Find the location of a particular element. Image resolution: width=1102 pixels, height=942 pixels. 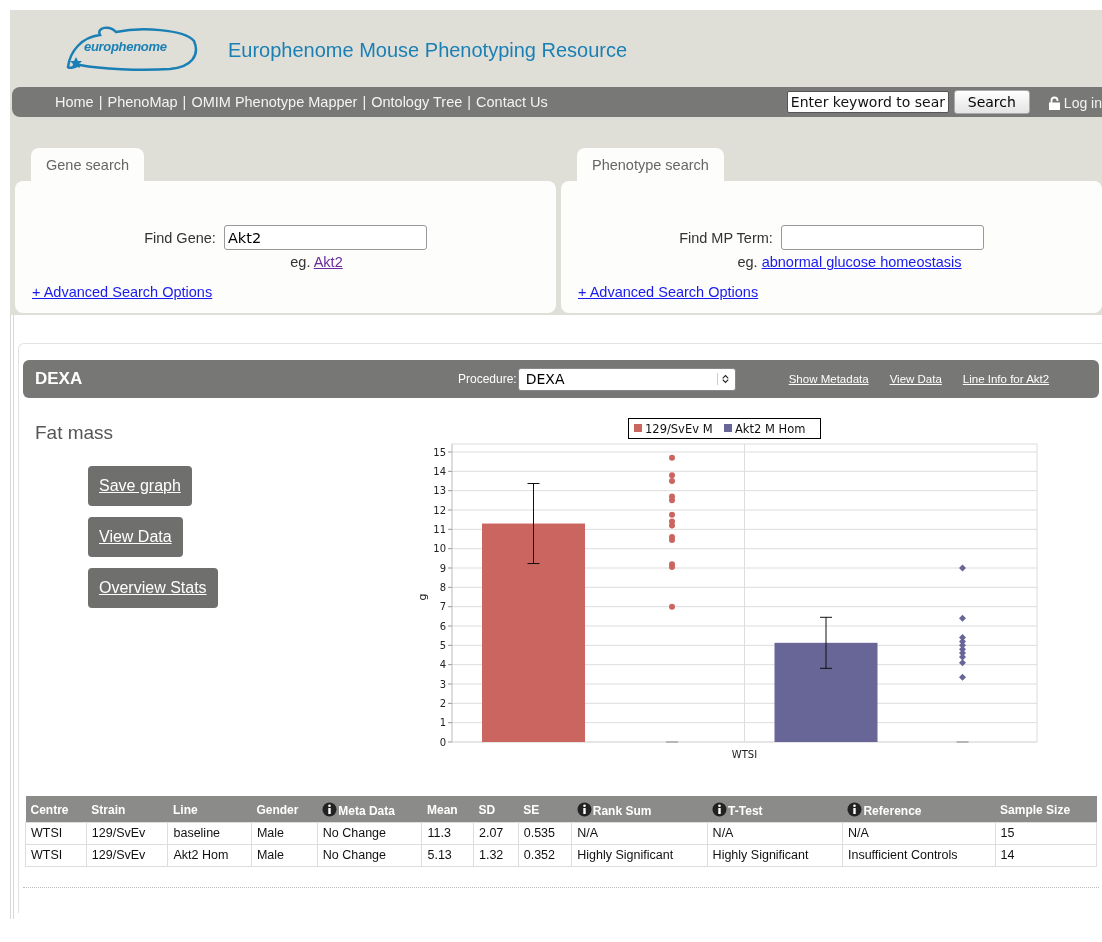

logo: europhenome is located at coordinates (129, 48).